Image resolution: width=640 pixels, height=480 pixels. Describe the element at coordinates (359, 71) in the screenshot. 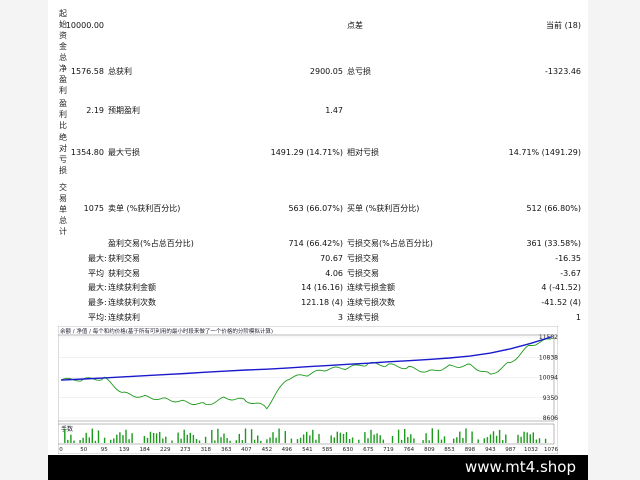

I see `row-label: 总亏损` at that location.